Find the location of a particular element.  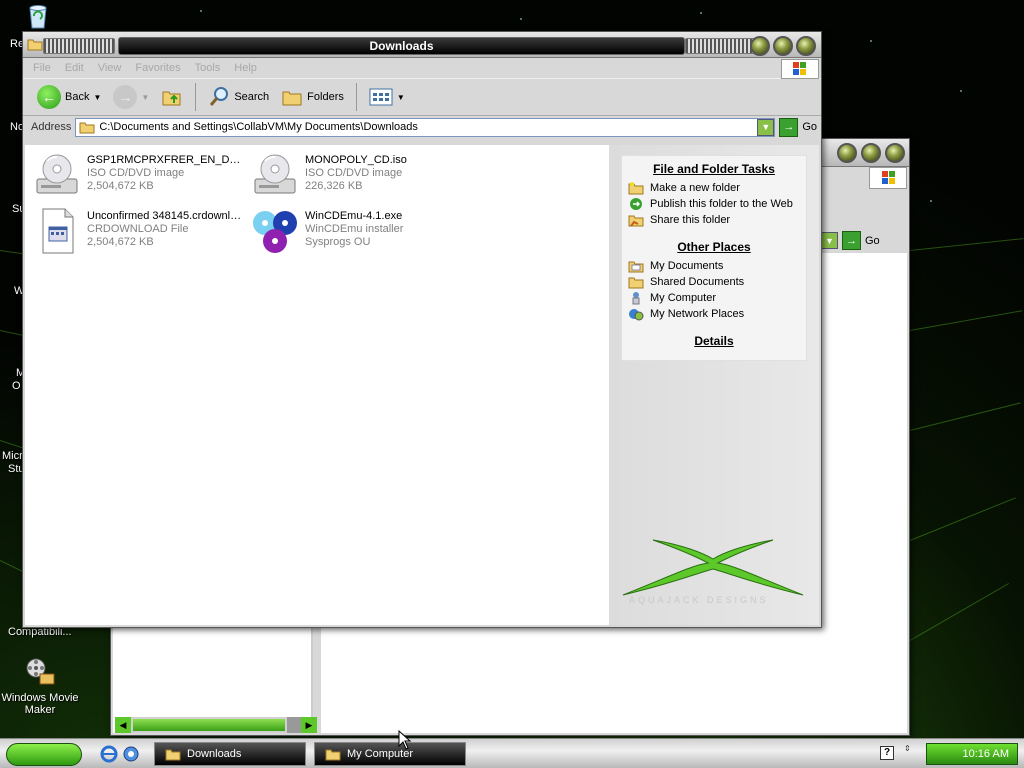

place-label: My Network Places is located at coordinates (697, 314).